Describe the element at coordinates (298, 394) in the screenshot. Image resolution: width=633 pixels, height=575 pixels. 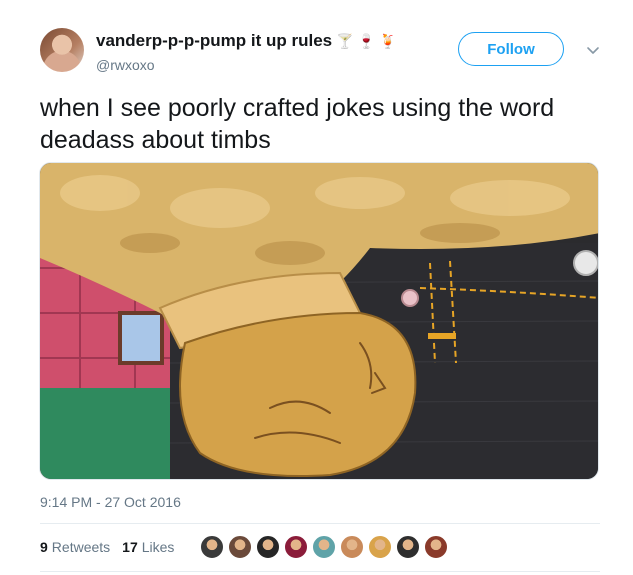
I see `fist` at that location.